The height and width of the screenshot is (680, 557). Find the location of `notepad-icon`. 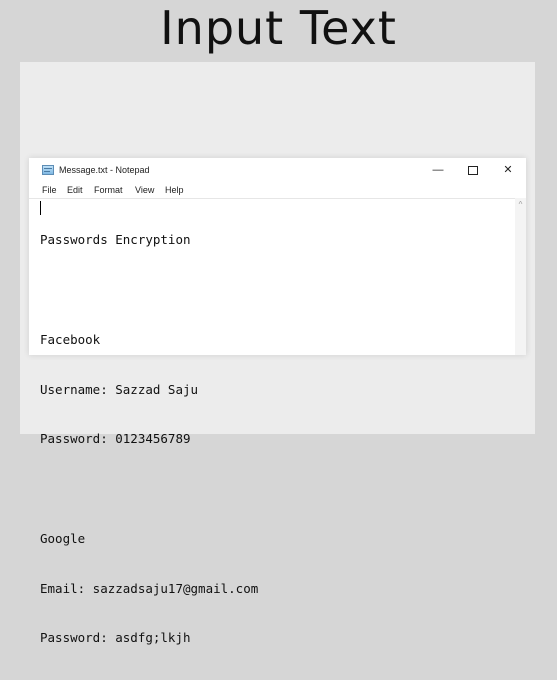

notepad-icon is located at coordinates (48, 170).